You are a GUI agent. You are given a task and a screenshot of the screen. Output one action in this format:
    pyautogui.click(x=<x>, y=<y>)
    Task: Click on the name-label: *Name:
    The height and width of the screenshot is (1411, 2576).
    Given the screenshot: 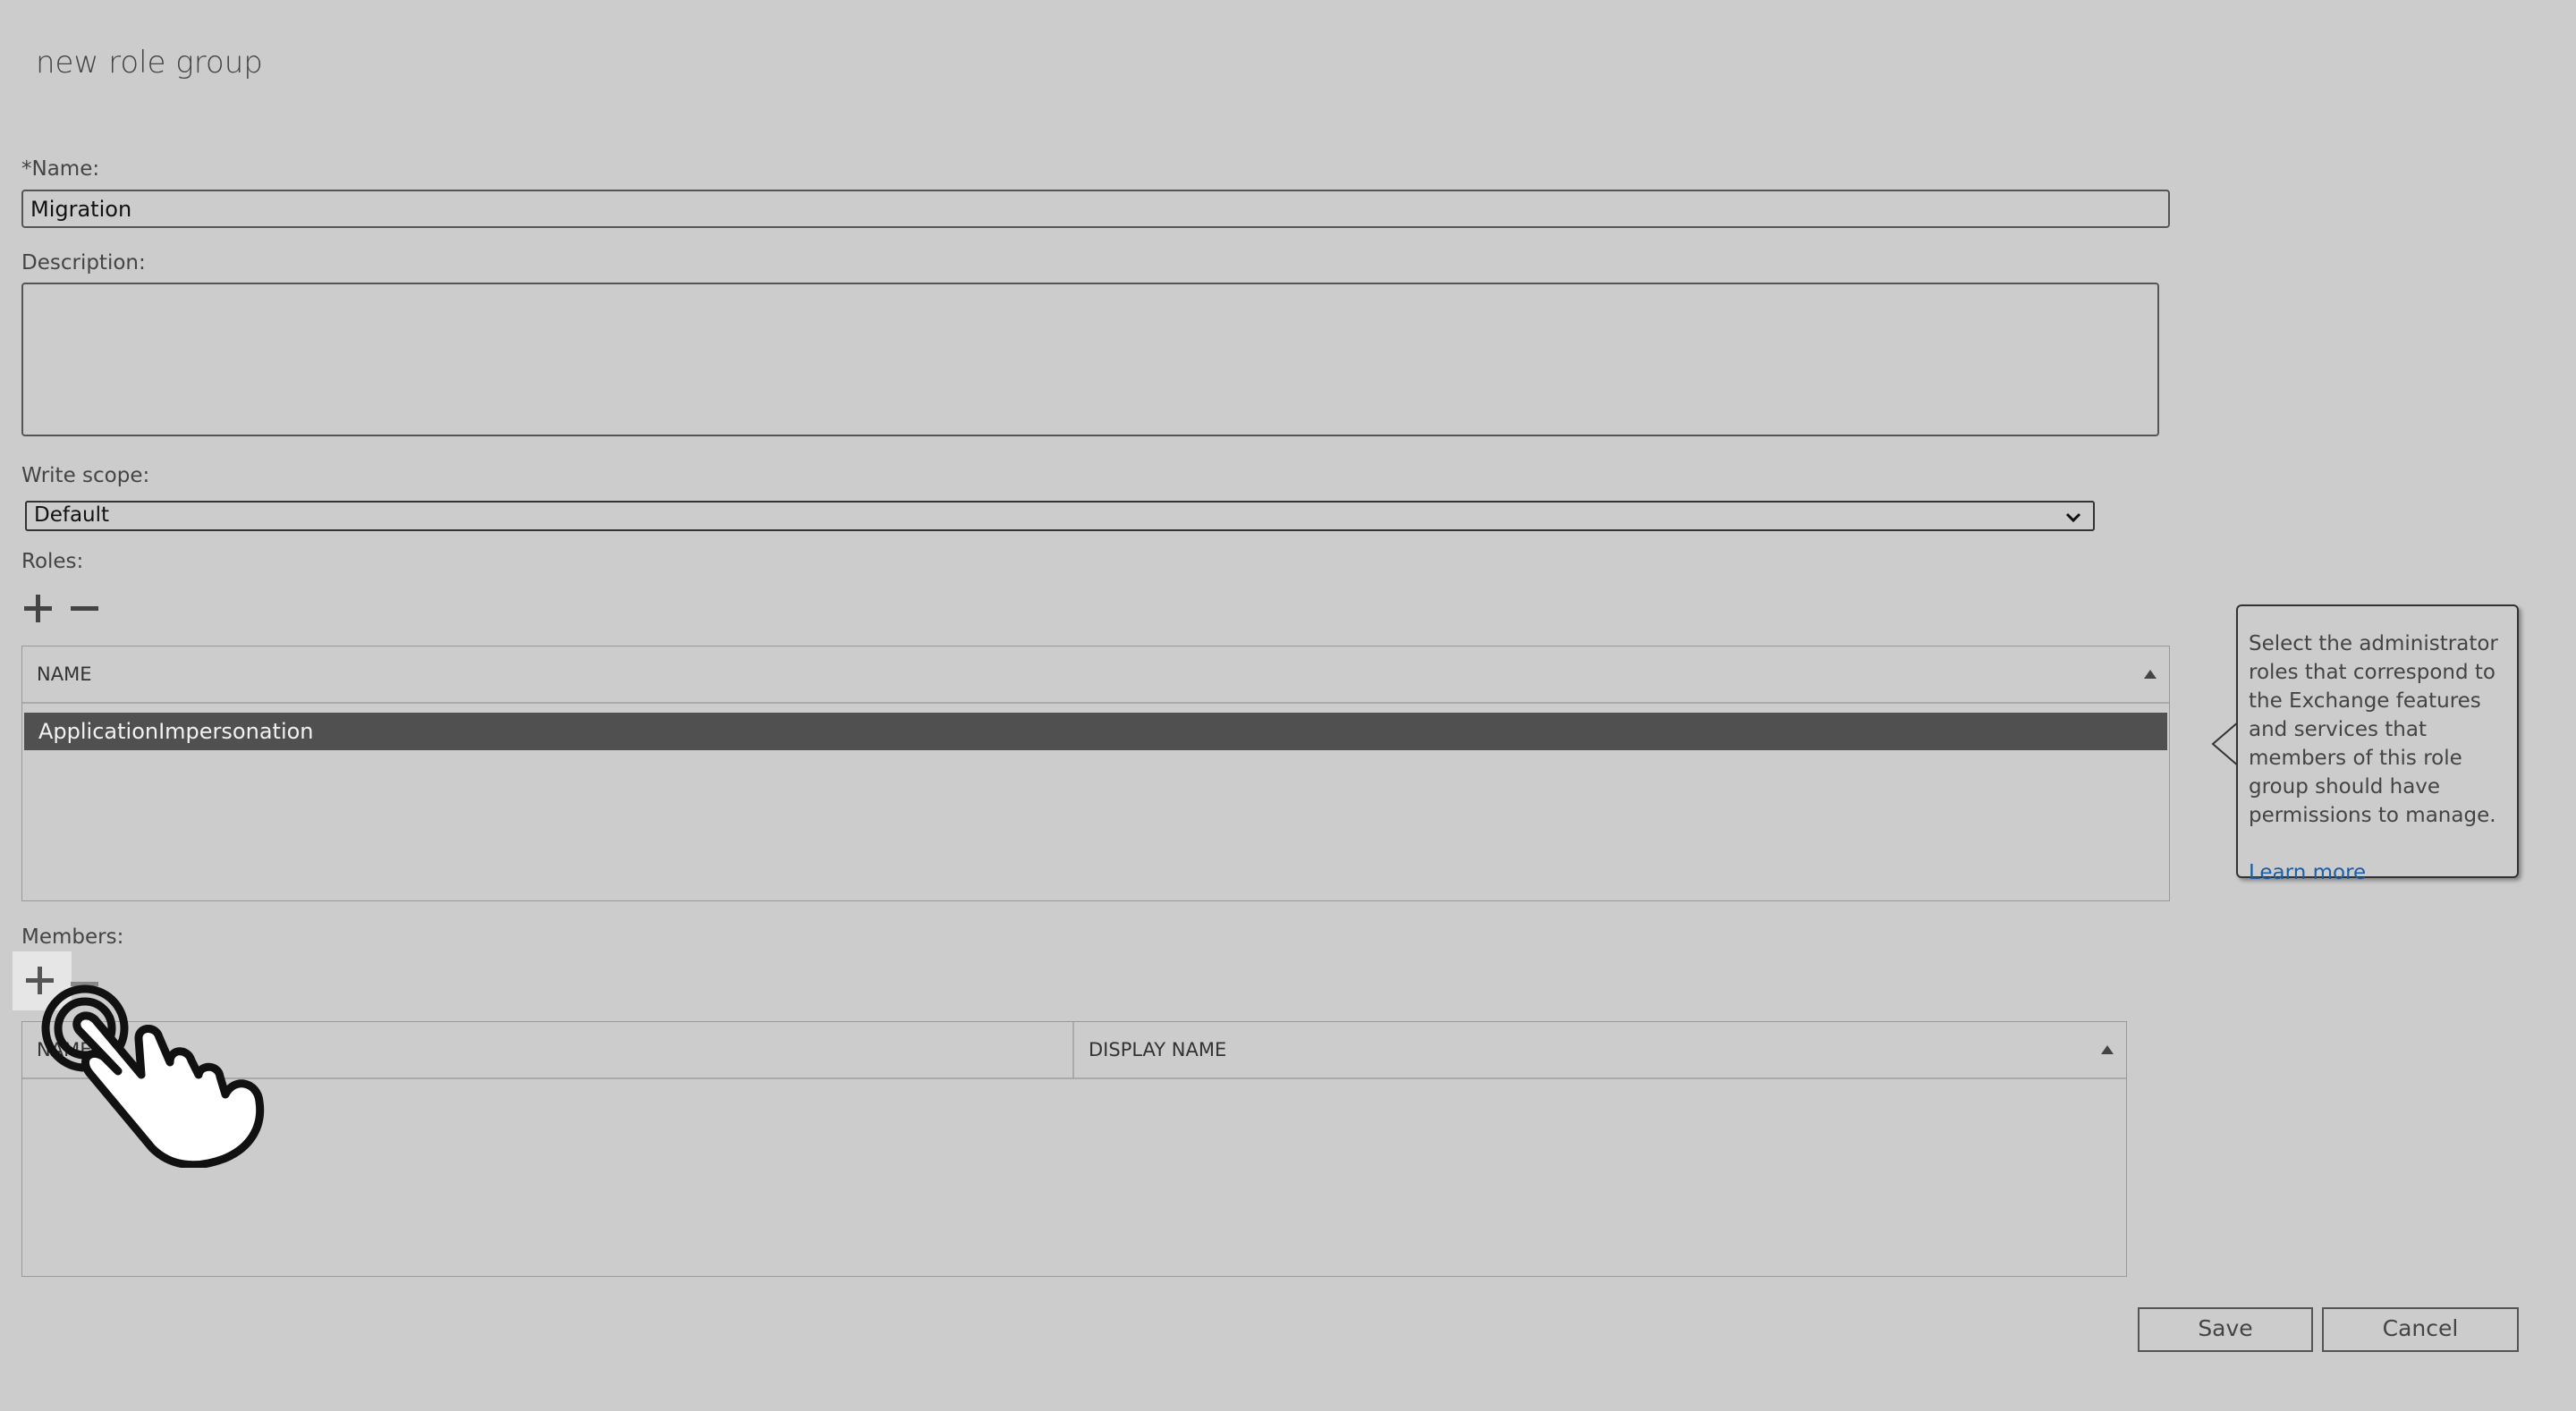 What is the action you would take?
    pyautogui.click(x=60, y=169)
    